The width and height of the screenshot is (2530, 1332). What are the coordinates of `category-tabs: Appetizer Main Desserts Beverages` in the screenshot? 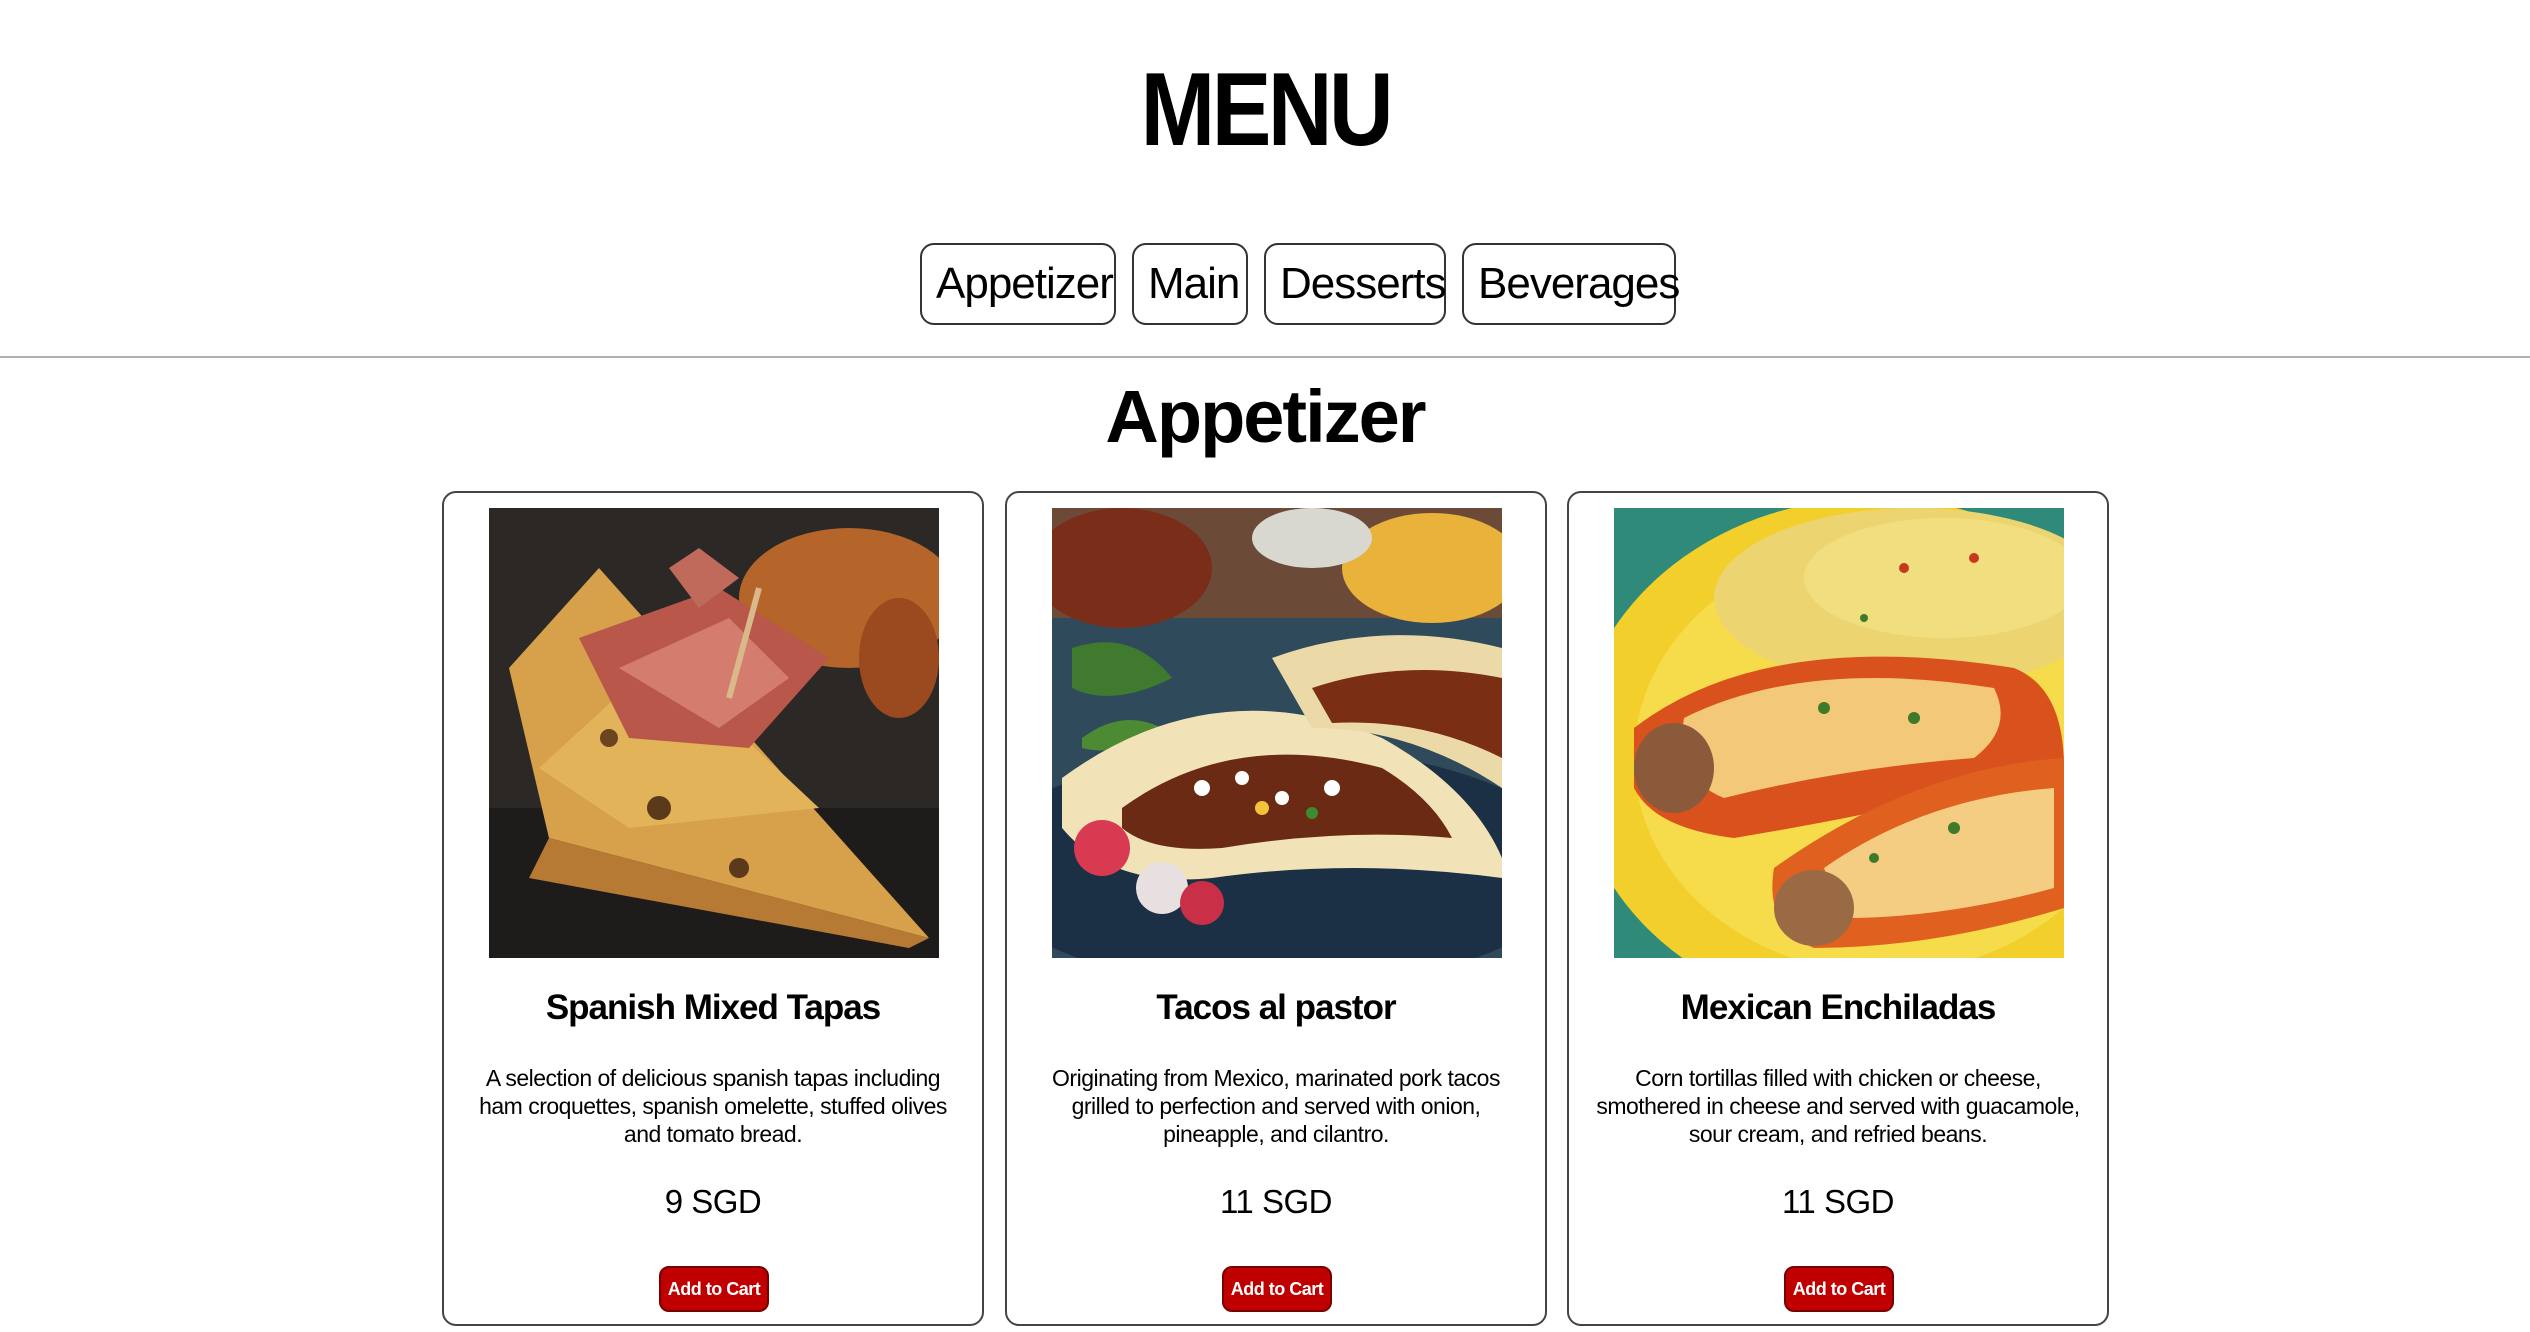 It's located at (1300, 284).